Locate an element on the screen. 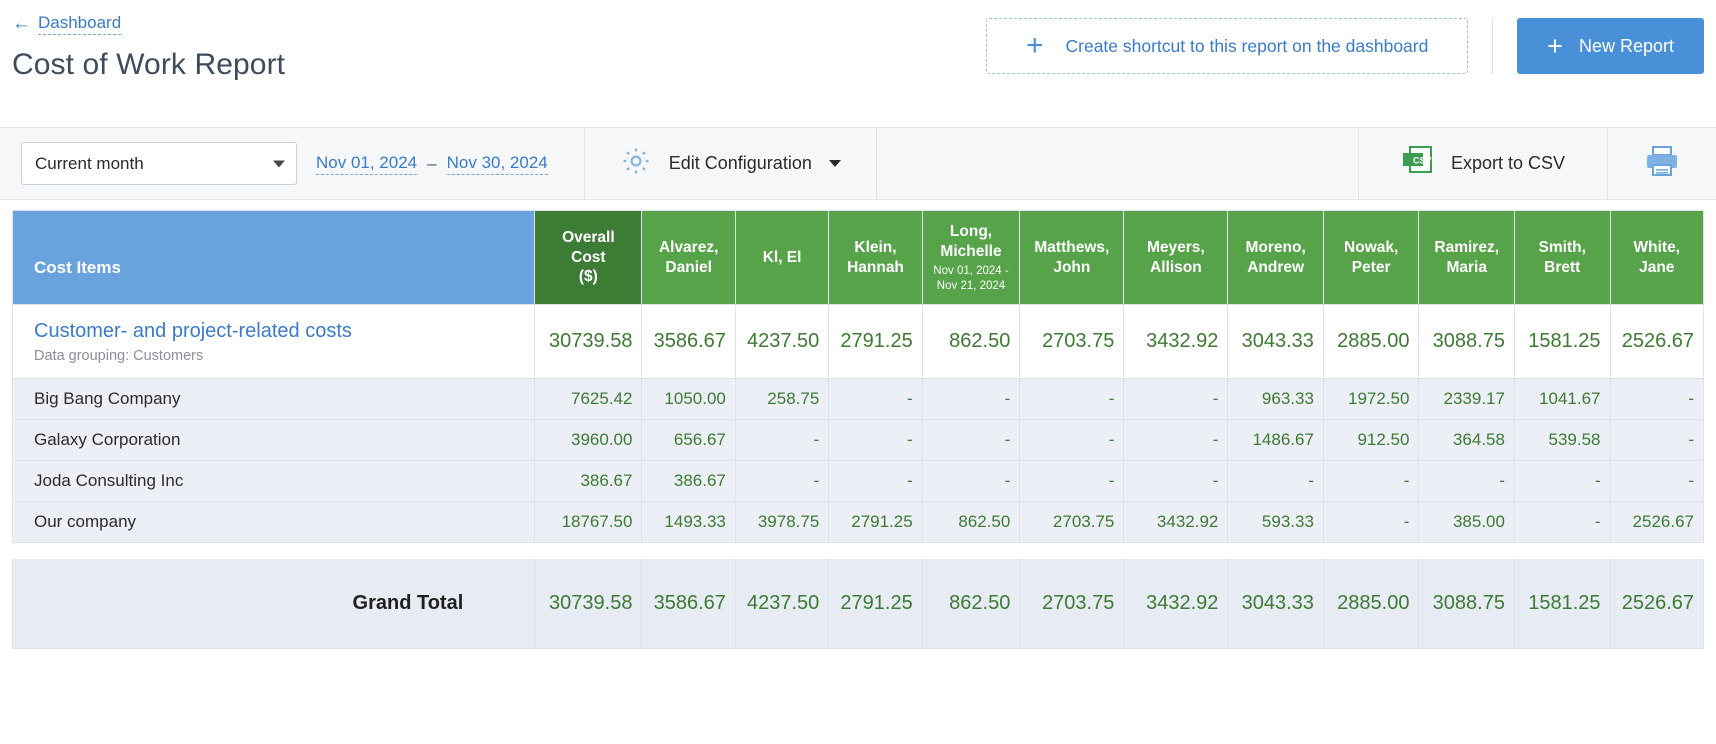 This screenshot has height=744, width=1716. row-value-cell: 2339.17 is located at coordinates (1466, 399).